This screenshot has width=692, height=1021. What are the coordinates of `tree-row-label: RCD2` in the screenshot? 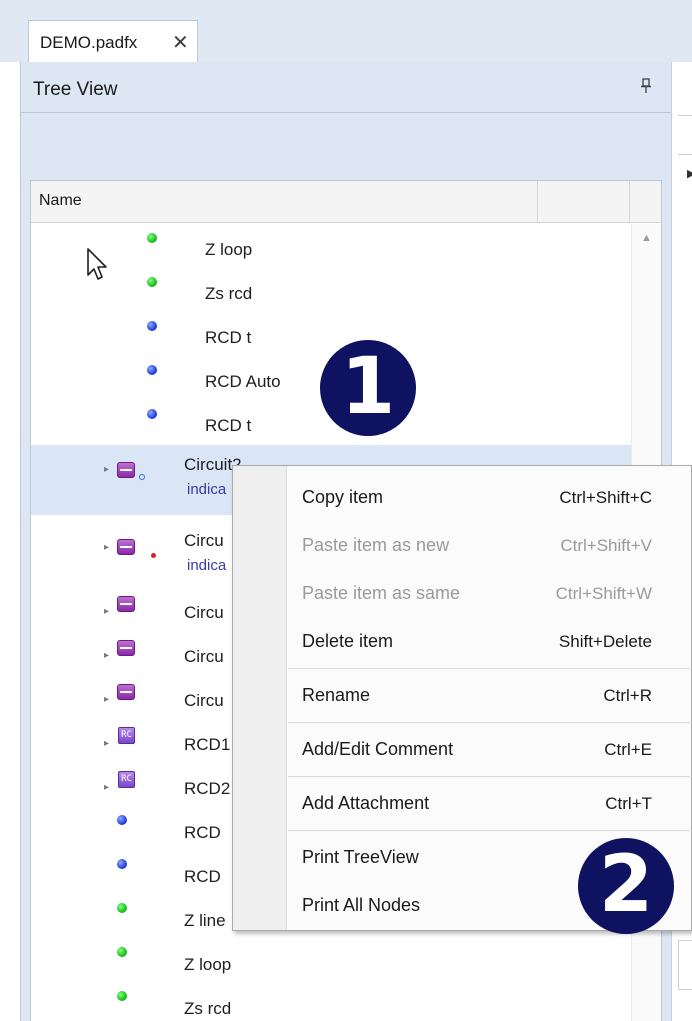 It's located at (207, 788).